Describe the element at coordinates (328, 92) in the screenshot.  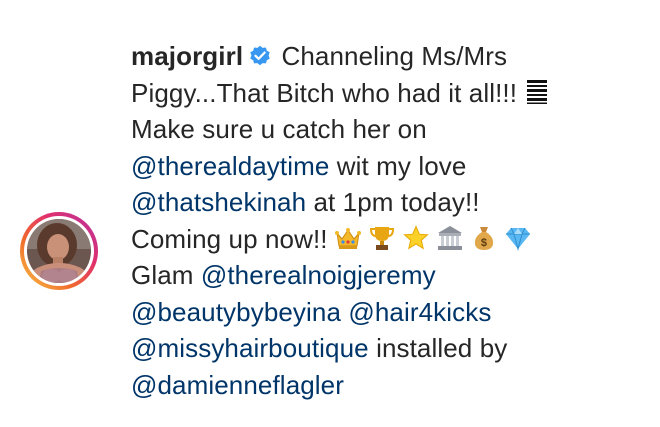
I see `caption-text: Piggy...That Bitch who had it all!!!` at that location.